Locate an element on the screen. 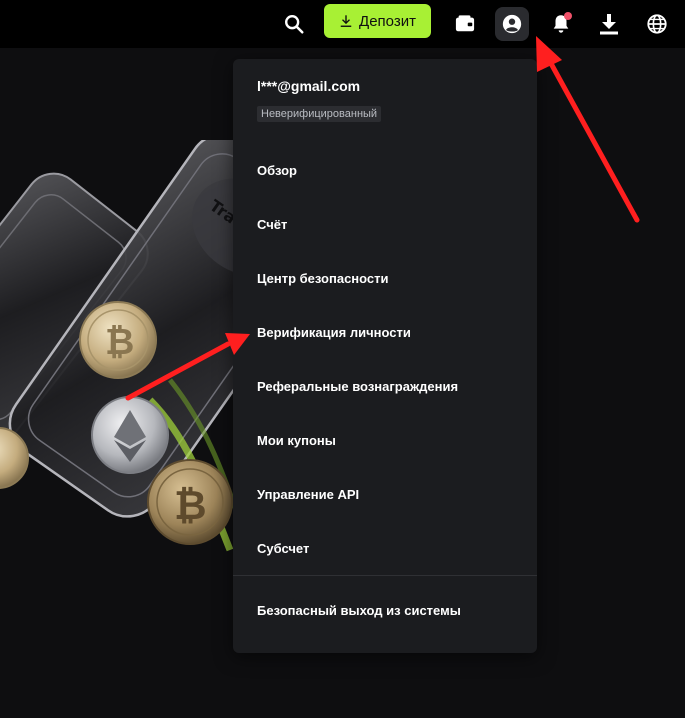  deposit-button: Депозит is located at coordinates (377, 21).